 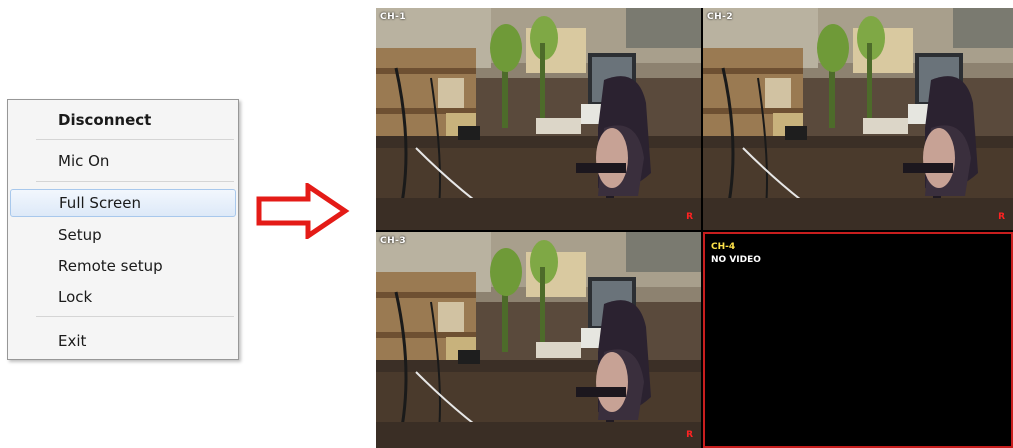 What do you see at coordinates (123, 341) in the screenshot?
I see `menu-item-exit: Exit` at bounding box center [123, 341].